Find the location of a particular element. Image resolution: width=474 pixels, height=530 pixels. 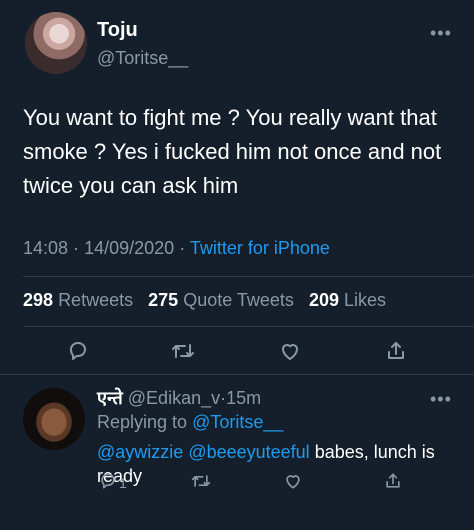

reply-like-button is located at coordinates (293, 481).